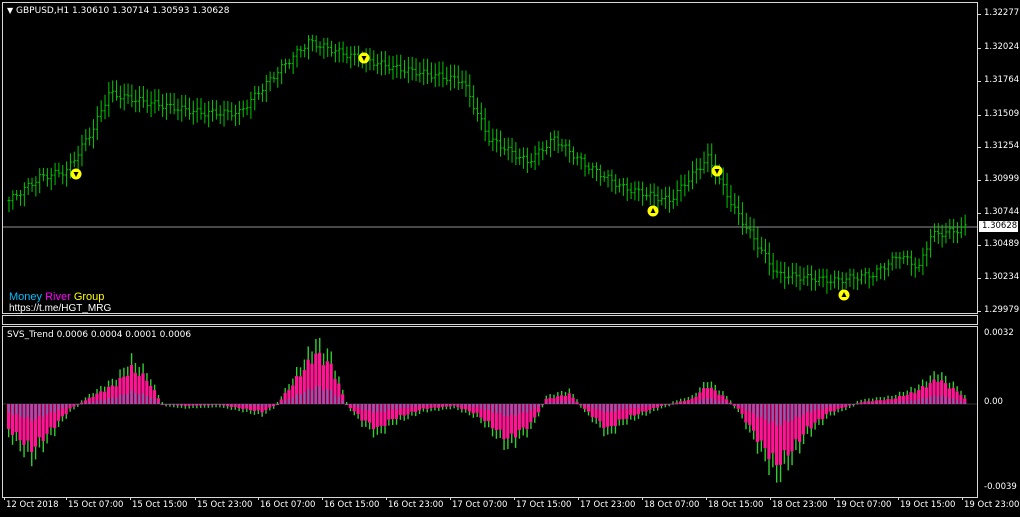 This screenshot has height=517, width=1020. Describe the element at coordinates (608, 505) in the screenshot. I see `time-tick-label: 17 Oct 23:00` at that location.